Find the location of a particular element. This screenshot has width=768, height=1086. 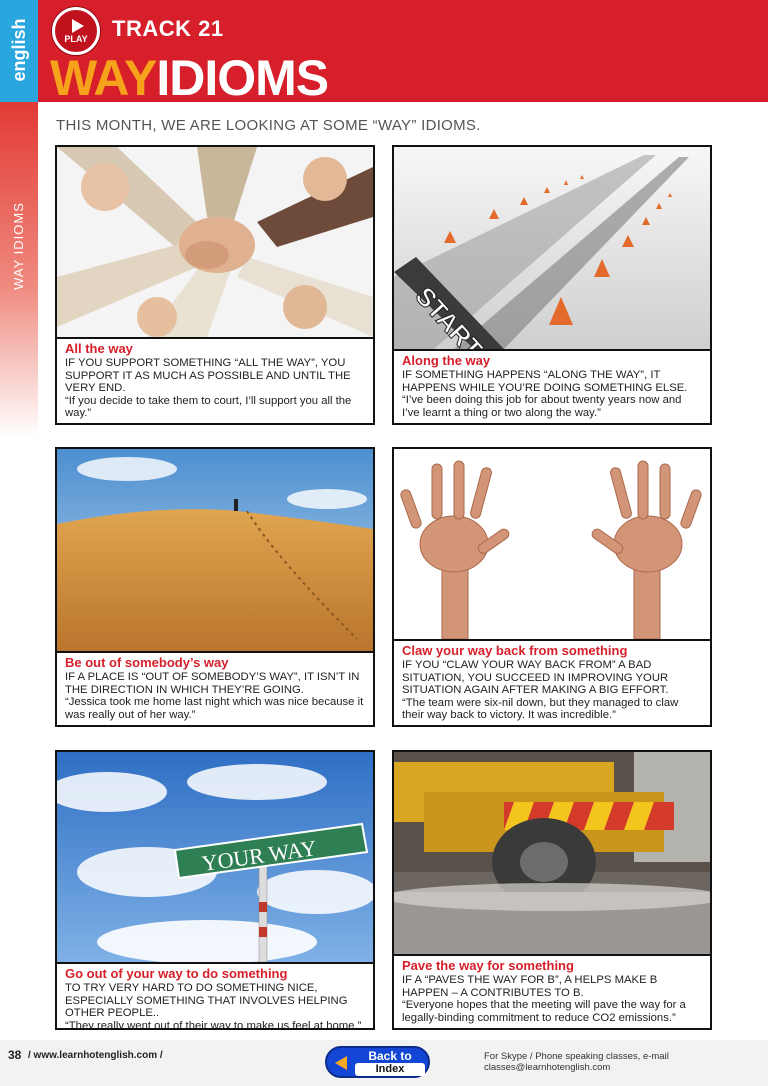

idiom-heading: All the way is located at coordinates (99, 348).